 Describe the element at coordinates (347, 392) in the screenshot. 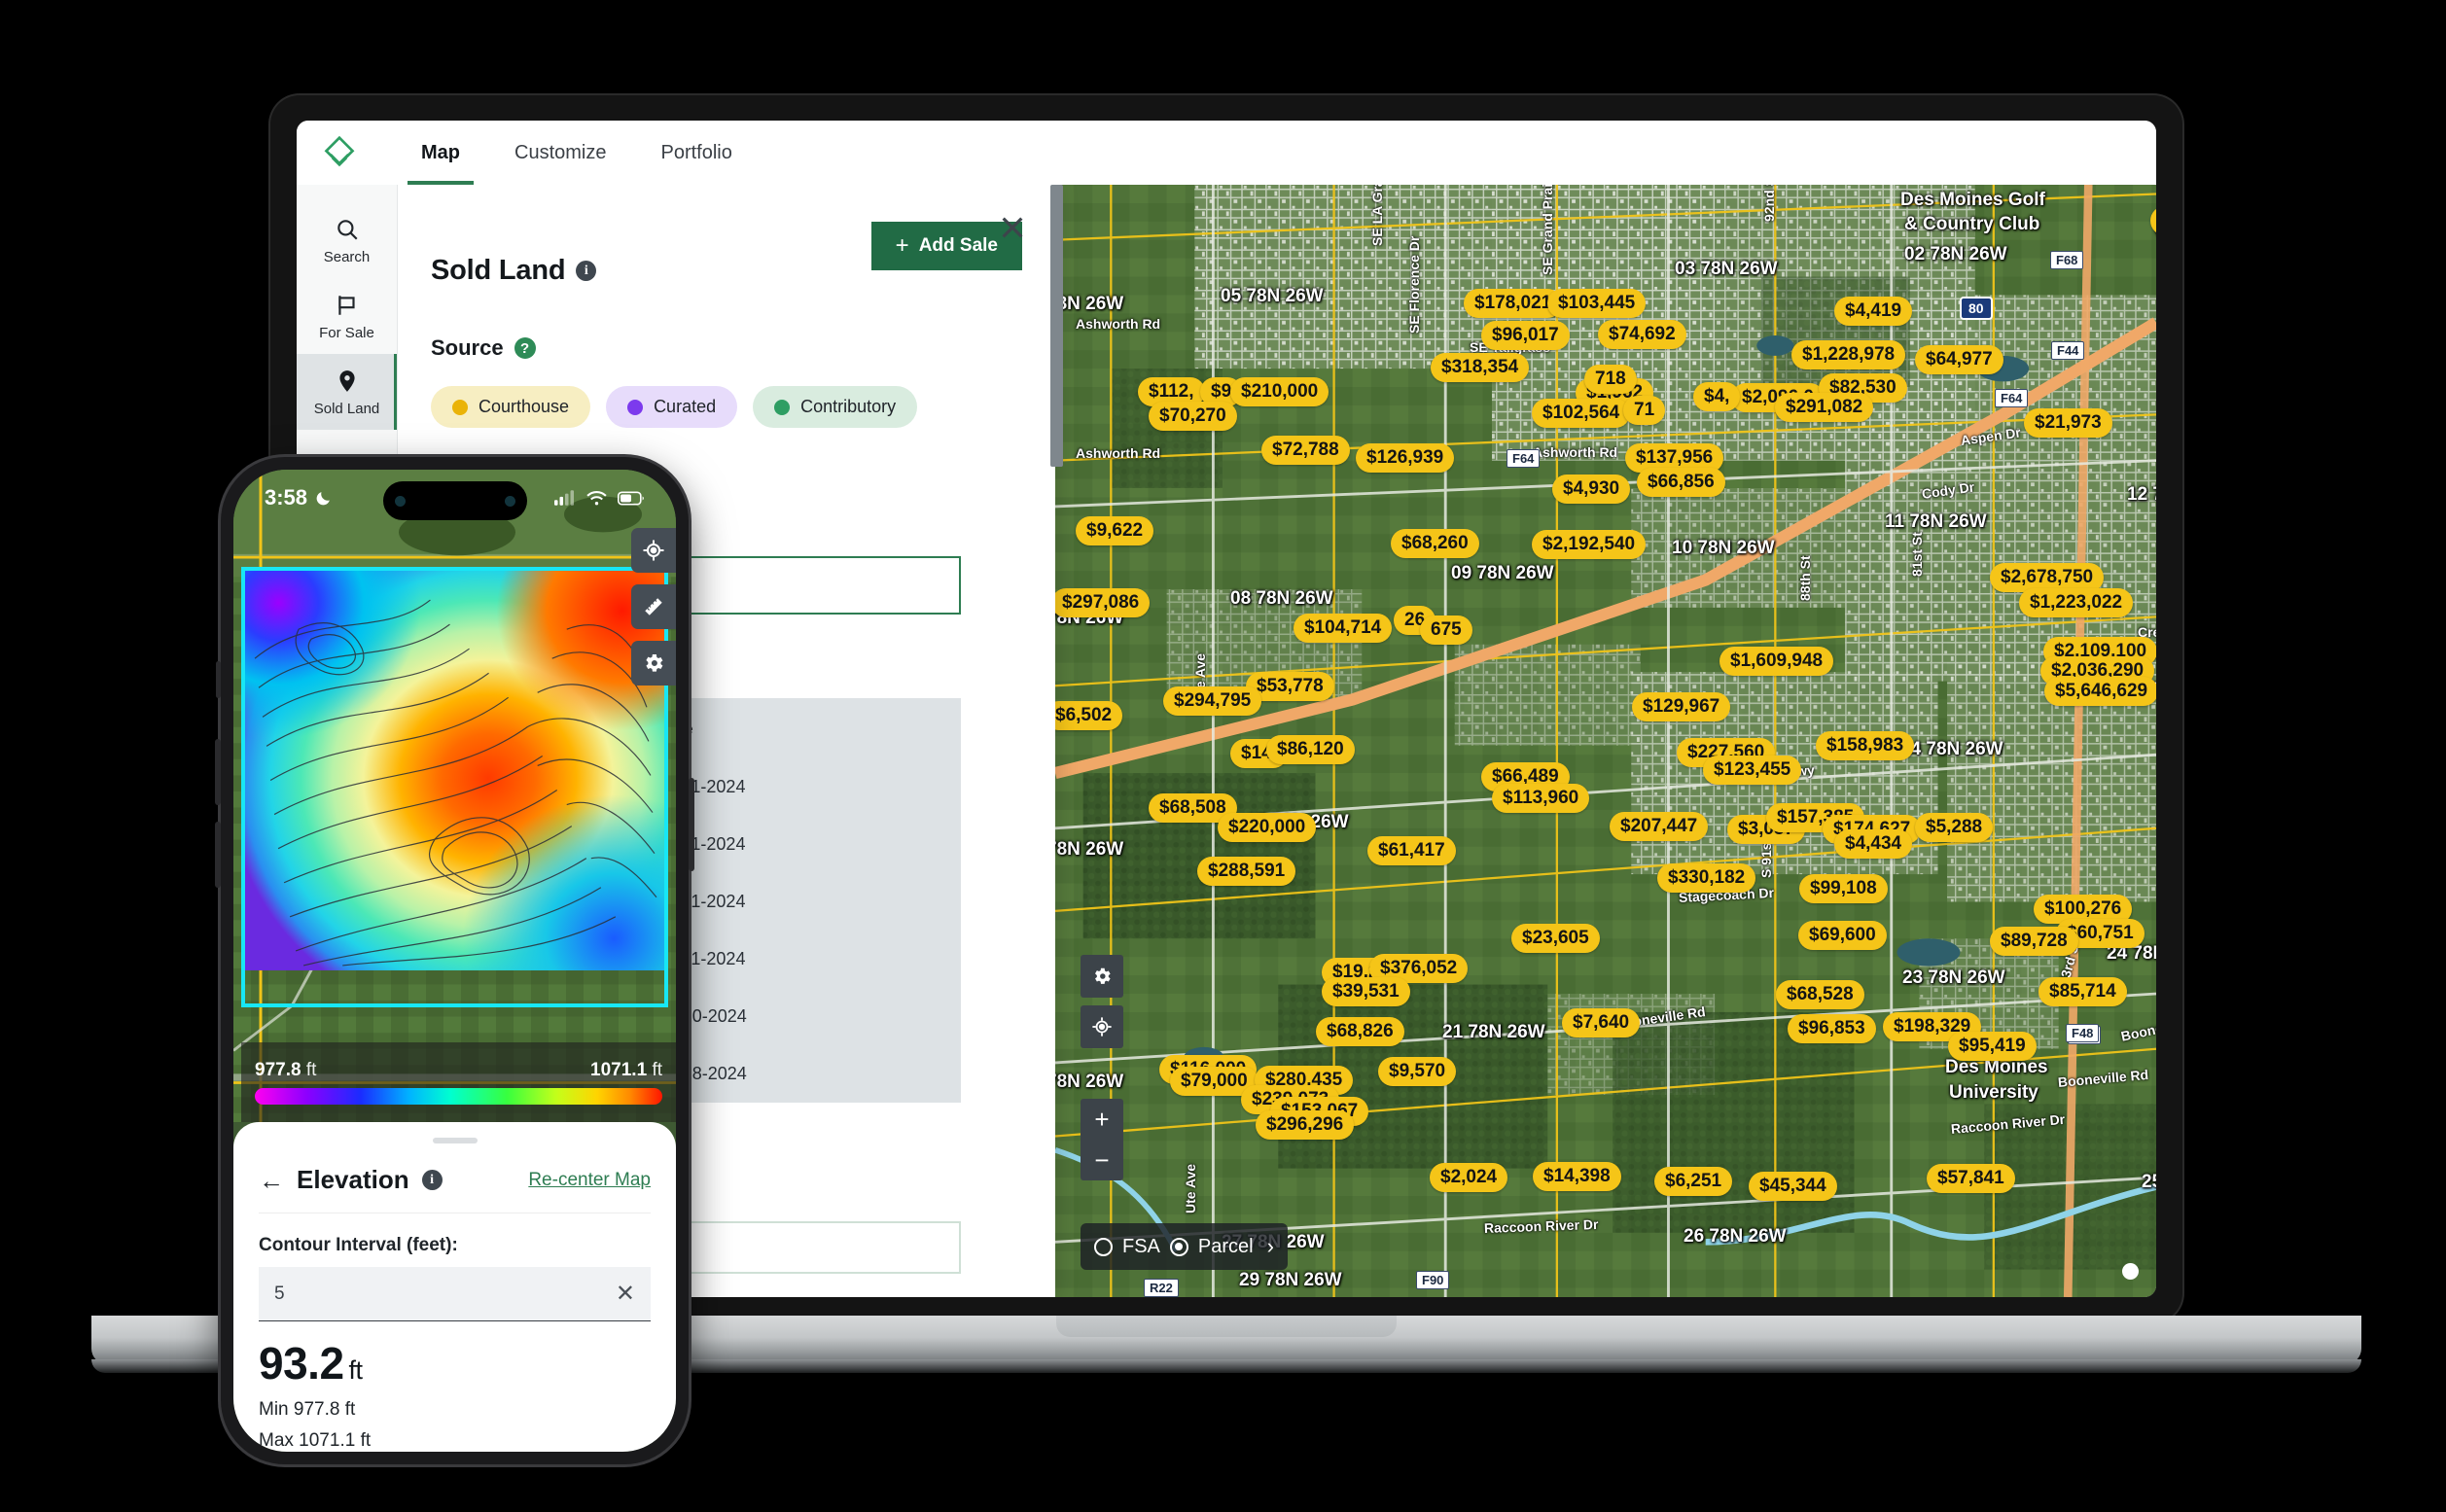

I see `sidebar-item-sold-land: Sold Land` at that location.